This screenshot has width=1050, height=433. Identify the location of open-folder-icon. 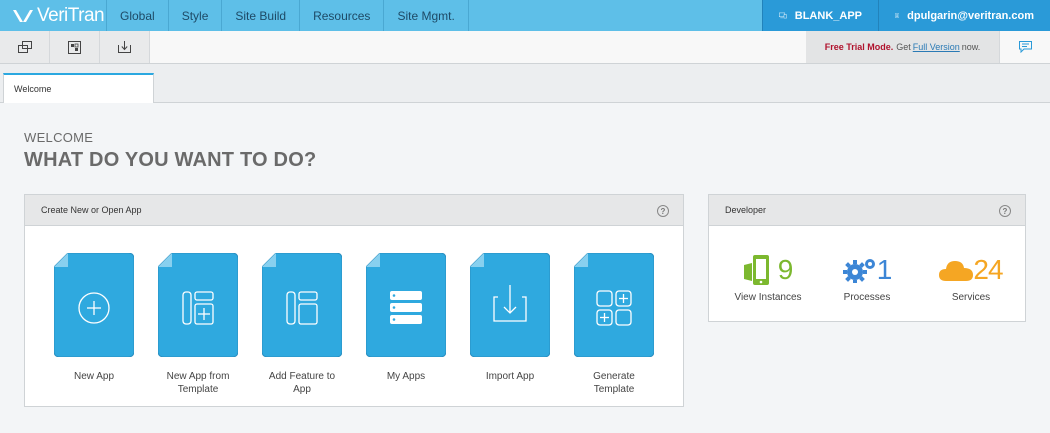
(24, 47).